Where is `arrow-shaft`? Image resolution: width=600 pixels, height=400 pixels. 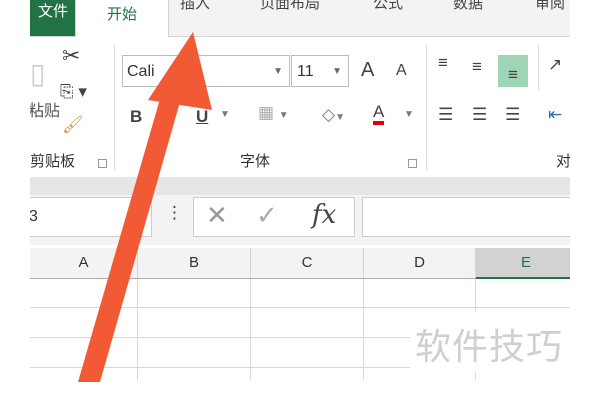 arrow-shaft is located at coordinates (130, 237).